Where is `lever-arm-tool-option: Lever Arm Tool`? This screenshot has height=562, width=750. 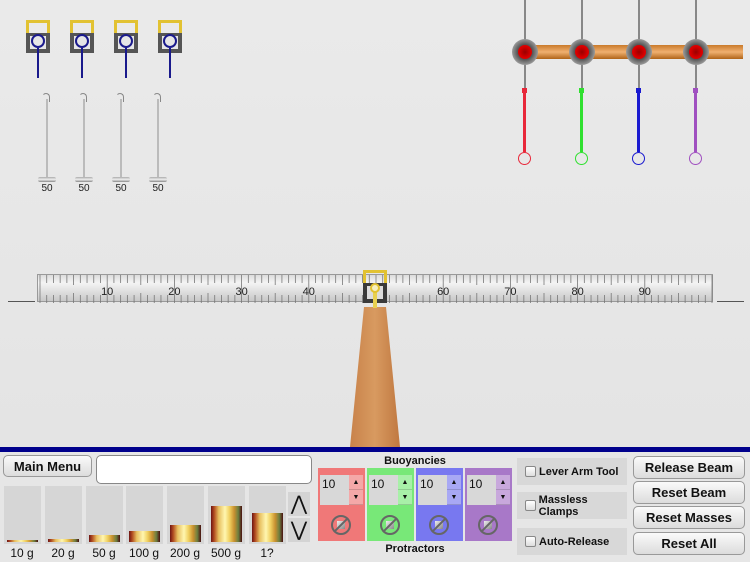 lever-arm-tool-option: Lever Arm Tool is located at coordinates (572, 471).